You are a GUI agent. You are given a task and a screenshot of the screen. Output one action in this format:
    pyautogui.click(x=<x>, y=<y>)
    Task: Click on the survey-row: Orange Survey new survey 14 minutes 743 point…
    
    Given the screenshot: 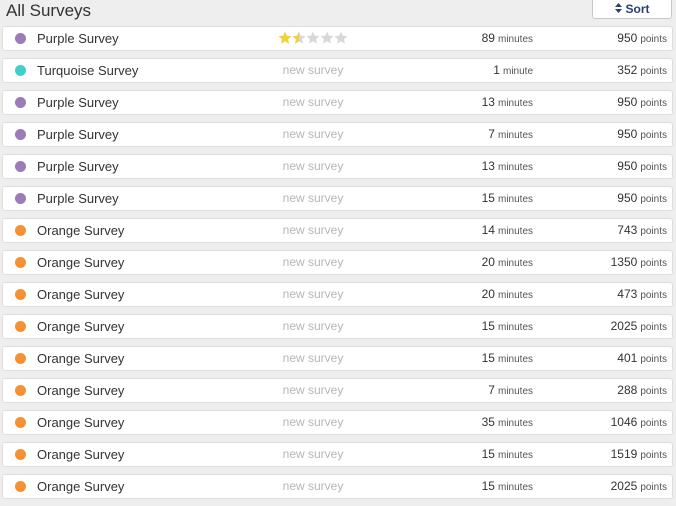 What is the action you would take?
    pyautogui.click(x=337, y=230)
    